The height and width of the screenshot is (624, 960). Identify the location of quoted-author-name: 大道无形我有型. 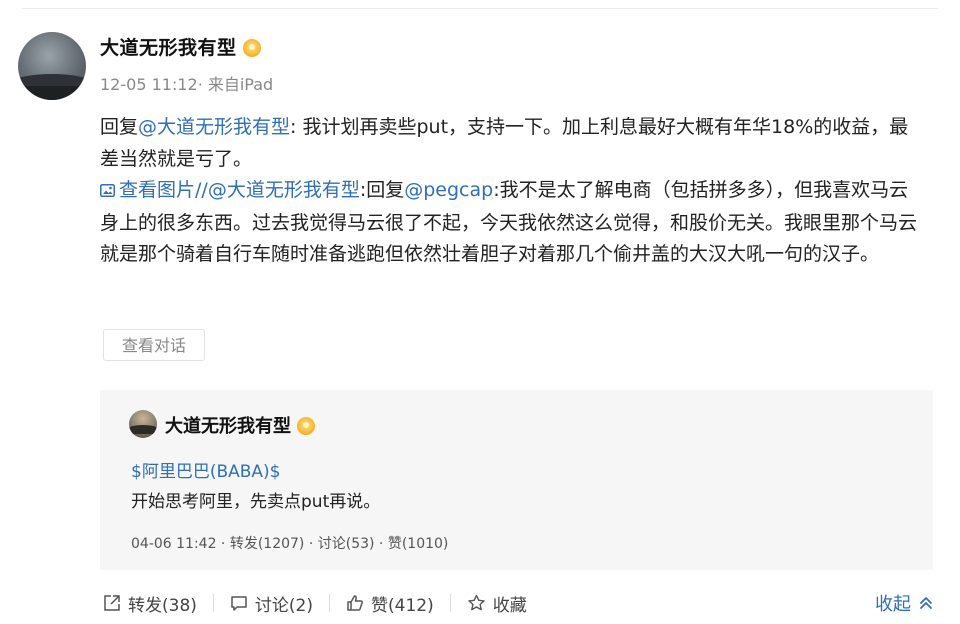
(228, 426).